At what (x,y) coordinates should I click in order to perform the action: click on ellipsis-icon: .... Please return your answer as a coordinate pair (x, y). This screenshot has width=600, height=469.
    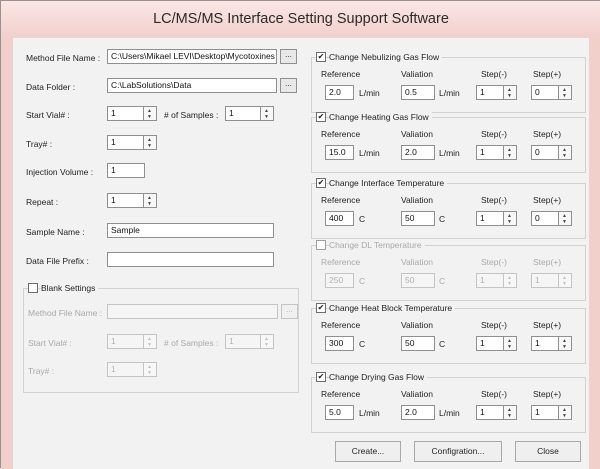
    Looking at the image, I should click on (289, 309).